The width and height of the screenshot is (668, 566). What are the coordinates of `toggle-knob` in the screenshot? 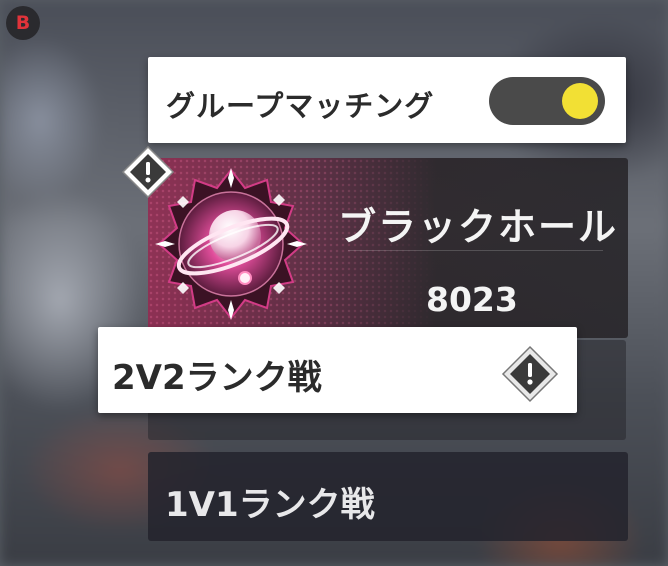 It's located at (580, 101).